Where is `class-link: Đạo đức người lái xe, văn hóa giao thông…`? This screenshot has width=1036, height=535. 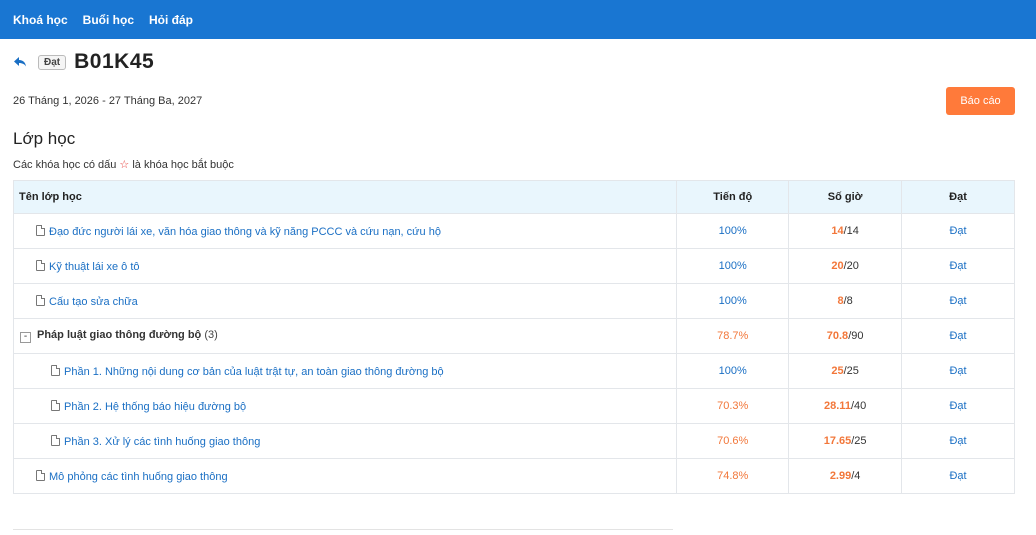
class-link: Đạo đức người lái xe, văn hóa giao thông… is located at coordinates (245, 232).